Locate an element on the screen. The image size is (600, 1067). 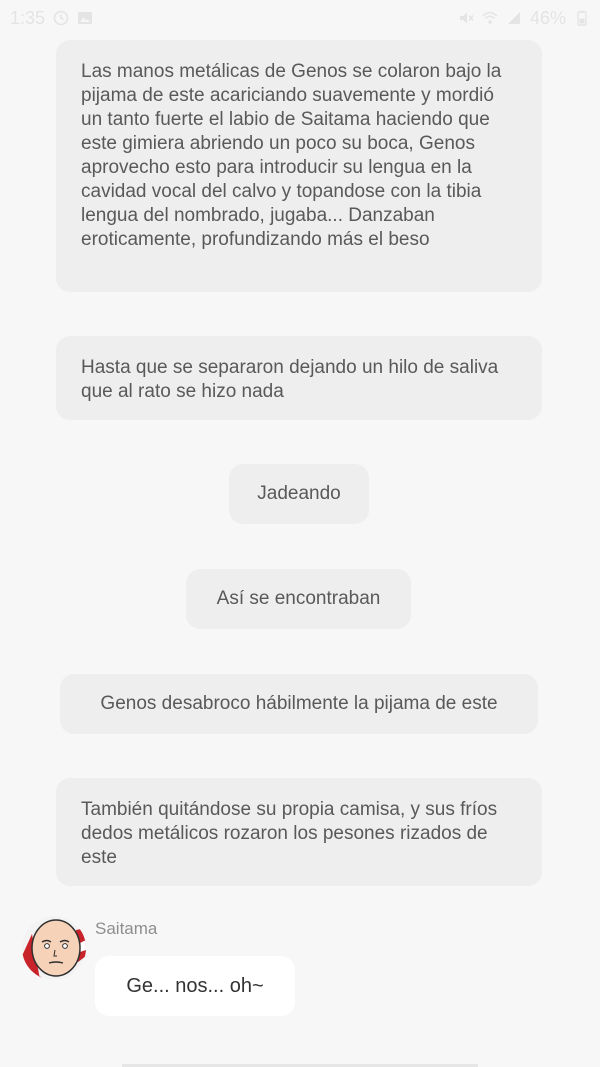
chat-message-text: Ge... nos... oh~ is located at coordinates (195, 985).